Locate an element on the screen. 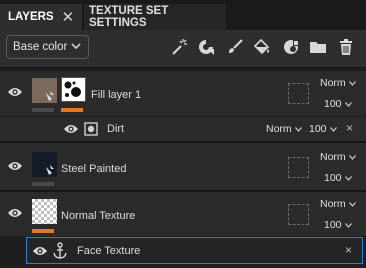 This screenshot has width=366, height=268. tab-layers: LAYERS ✕ is located at coordinates (41, 17).